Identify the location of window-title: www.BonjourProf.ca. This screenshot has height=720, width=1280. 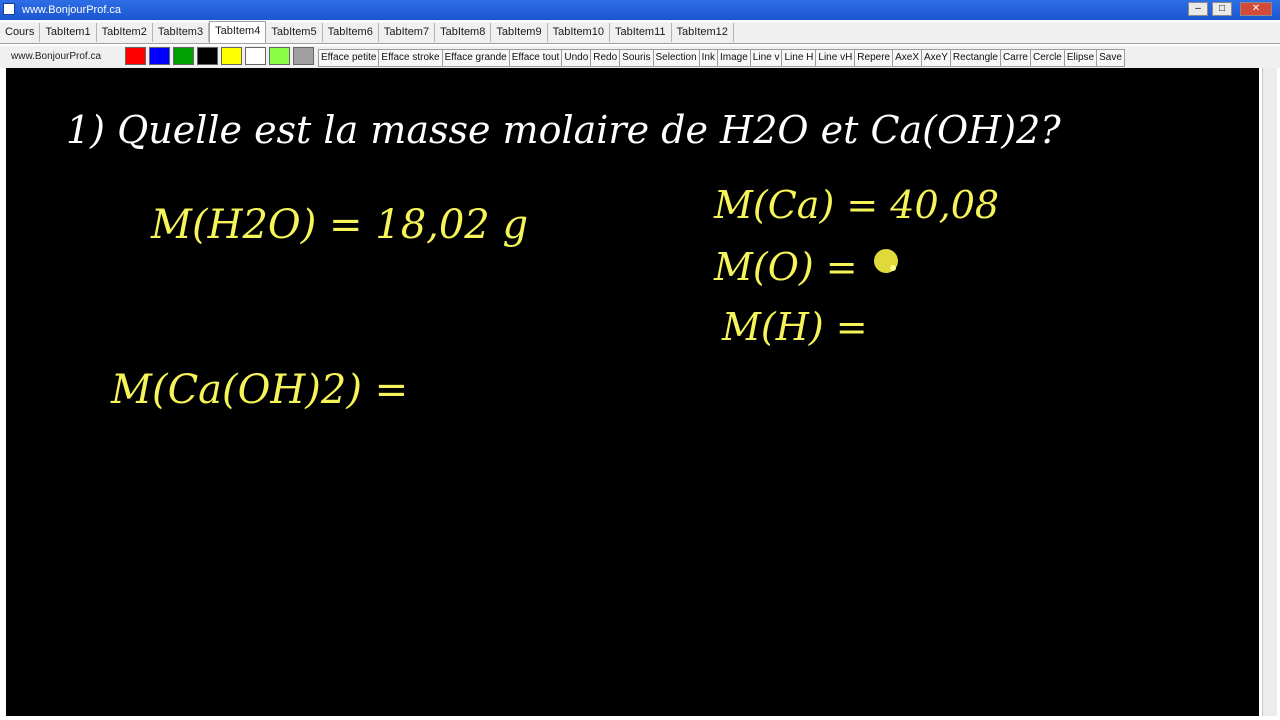
(72, 10).